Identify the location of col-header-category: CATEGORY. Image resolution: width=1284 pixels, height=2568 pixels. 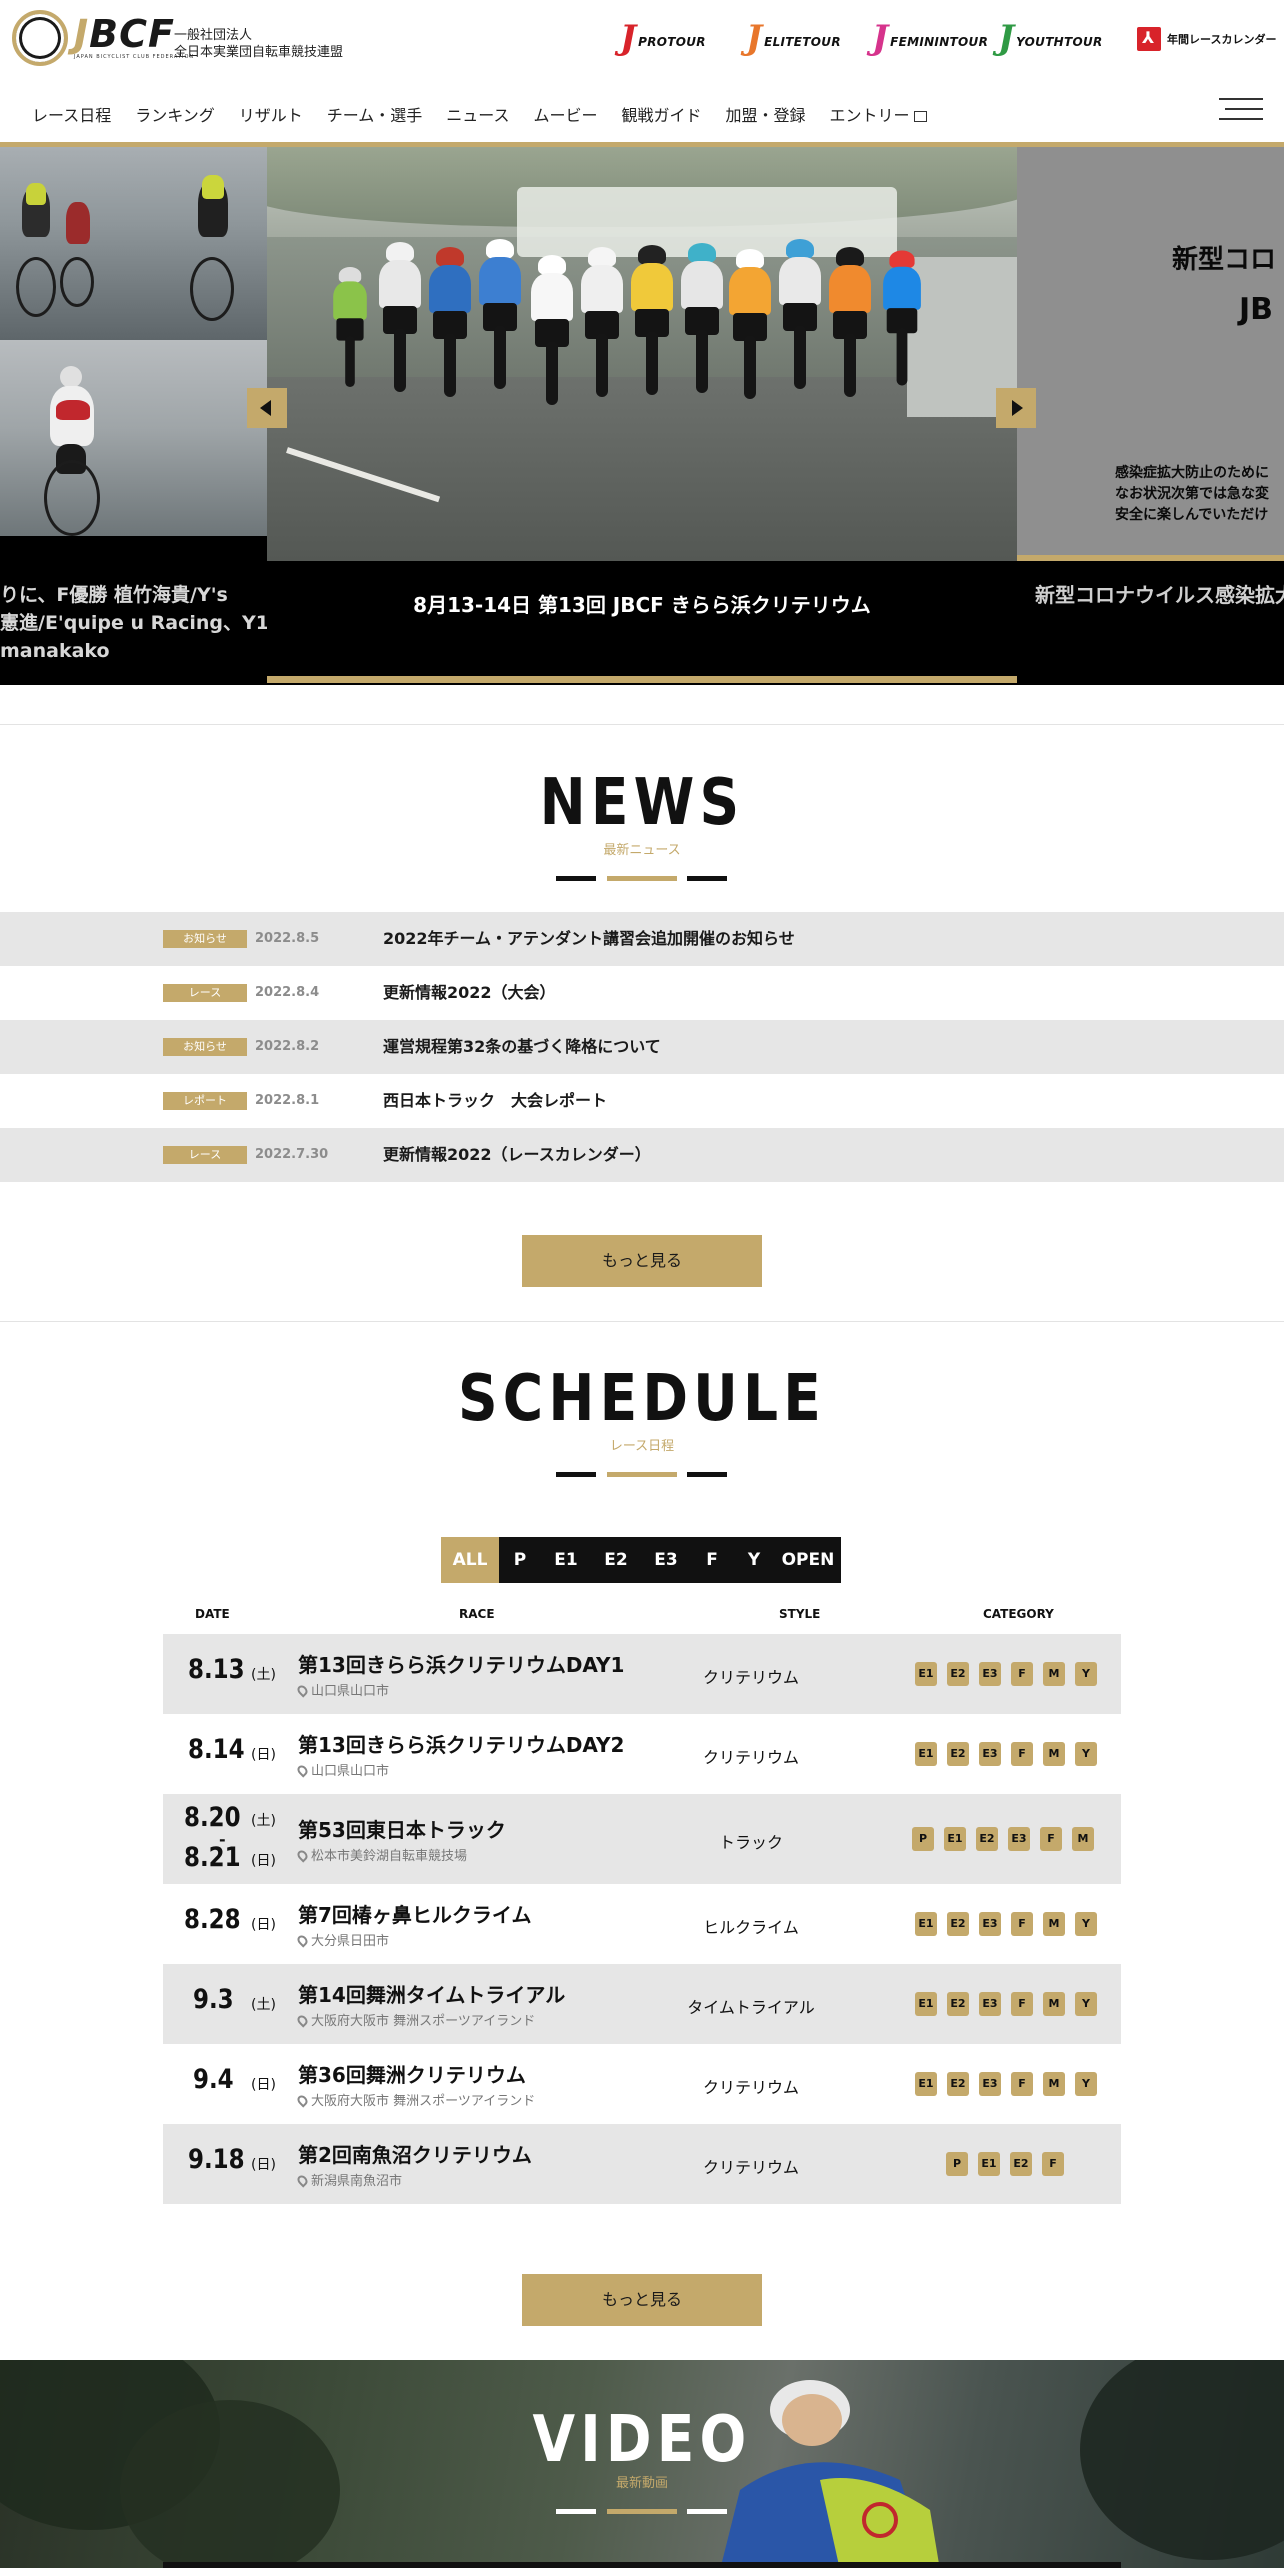
(1018, 1614).